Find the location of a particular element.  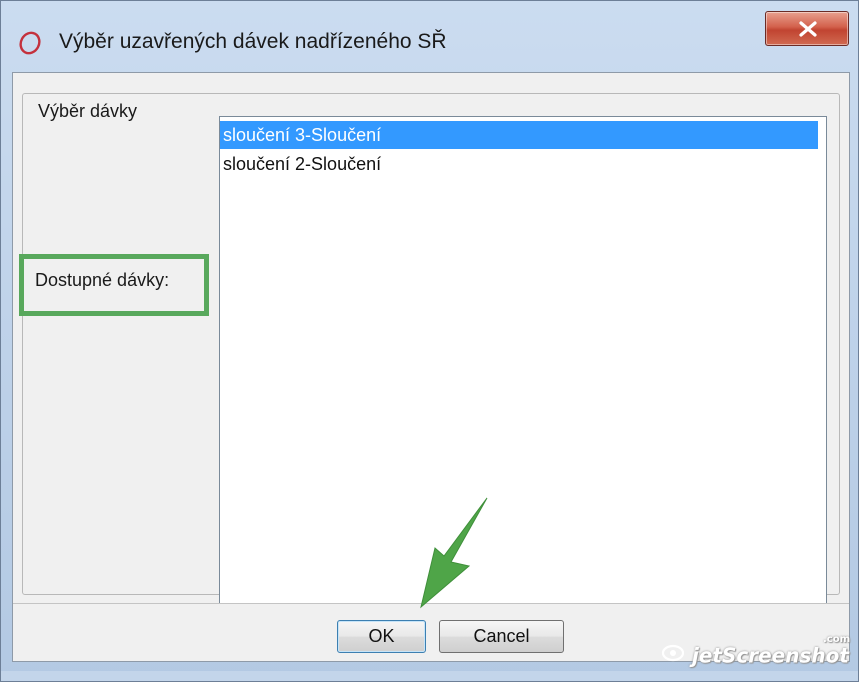

title-bar: Výběr uzavřených dávek nadřízeného SŘ is located at coordinates (429, 35).